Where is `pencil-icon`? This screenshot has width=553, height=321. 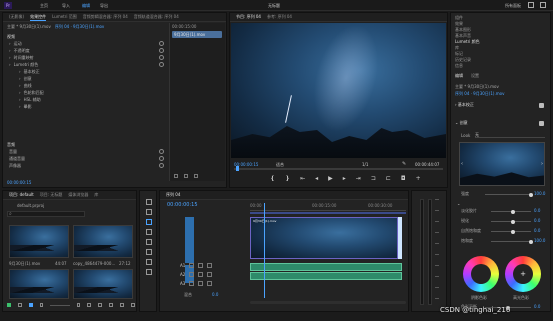
pencil-icon is located at coordinates (9, 305).